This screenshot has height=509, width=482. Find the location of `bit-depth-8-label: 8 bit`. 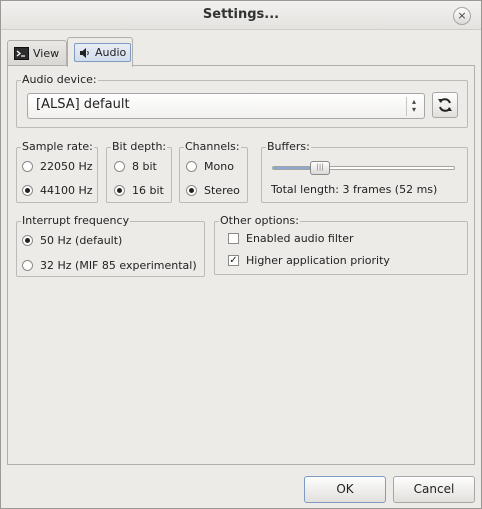

bit-depth-8-label: 8 bit is located at coordinates (144, 166).